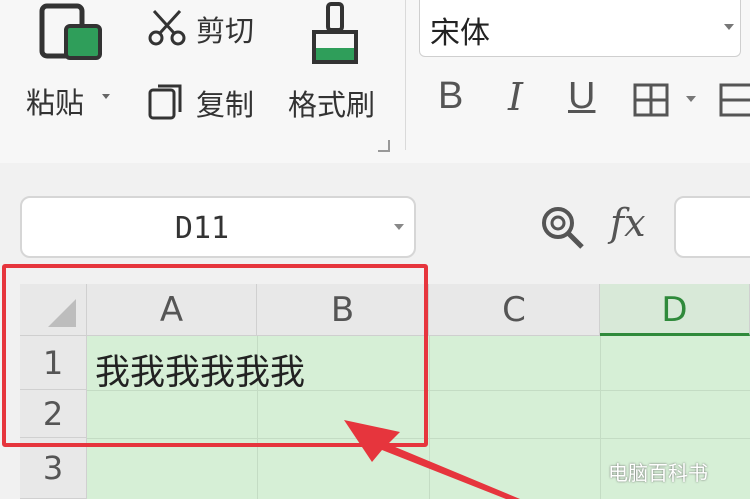 This screenshot has height=499, width=750. I want to click on font-name-value: 宋体, so click(460, 33).